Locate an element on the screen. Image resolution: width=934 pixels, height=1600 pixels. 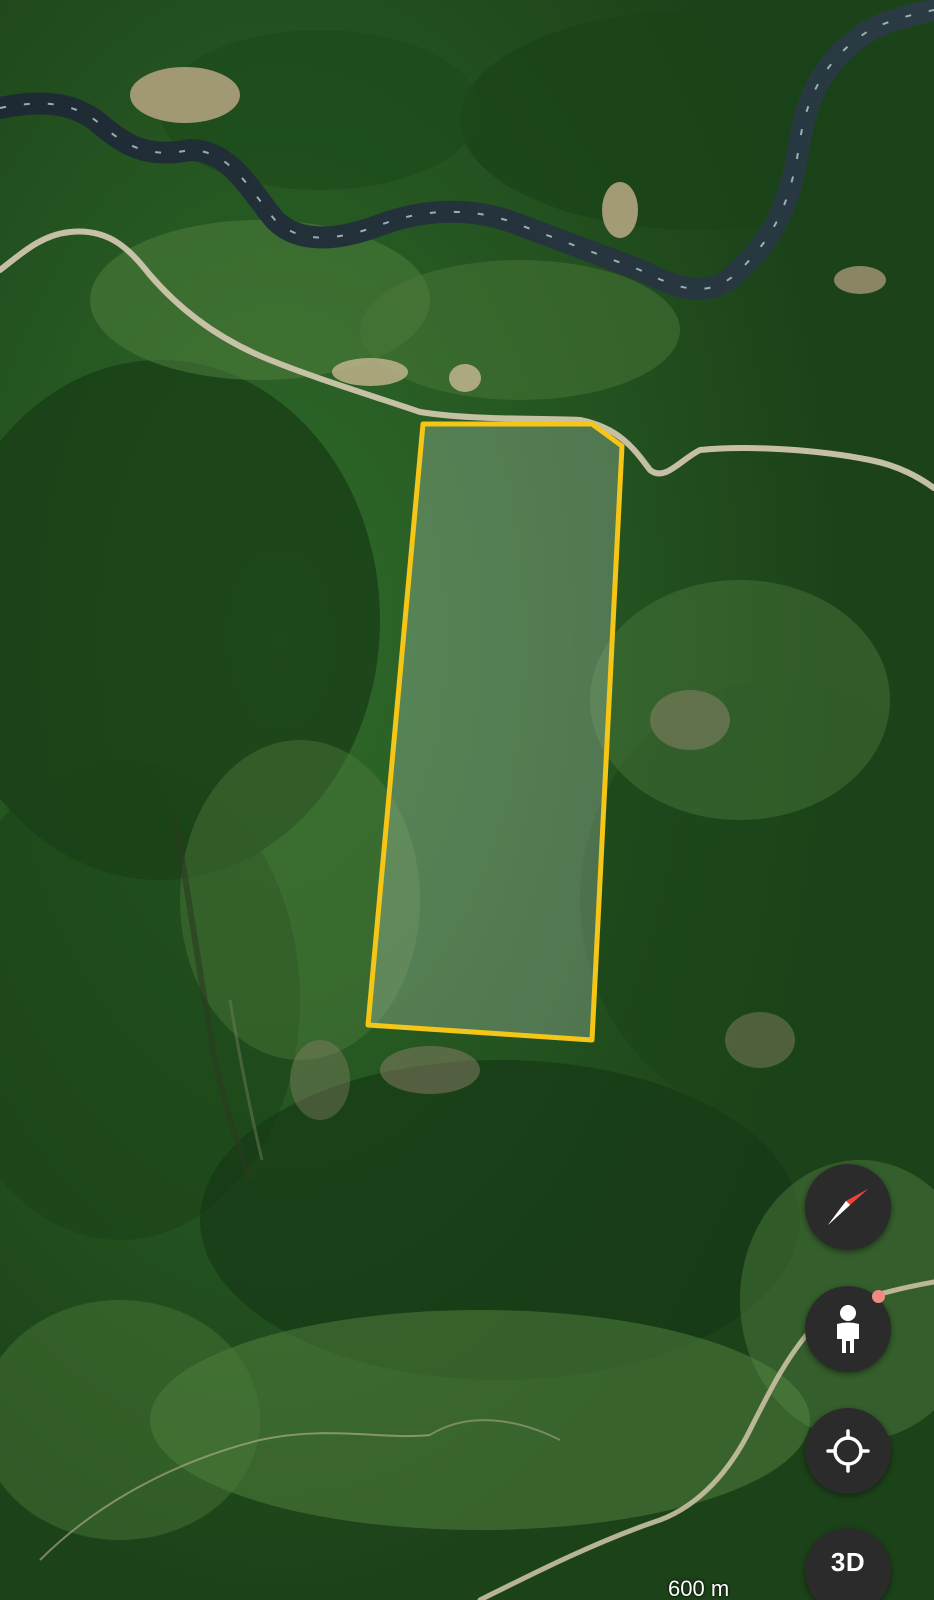
notification-dot is located at coordinates (878, 1296).